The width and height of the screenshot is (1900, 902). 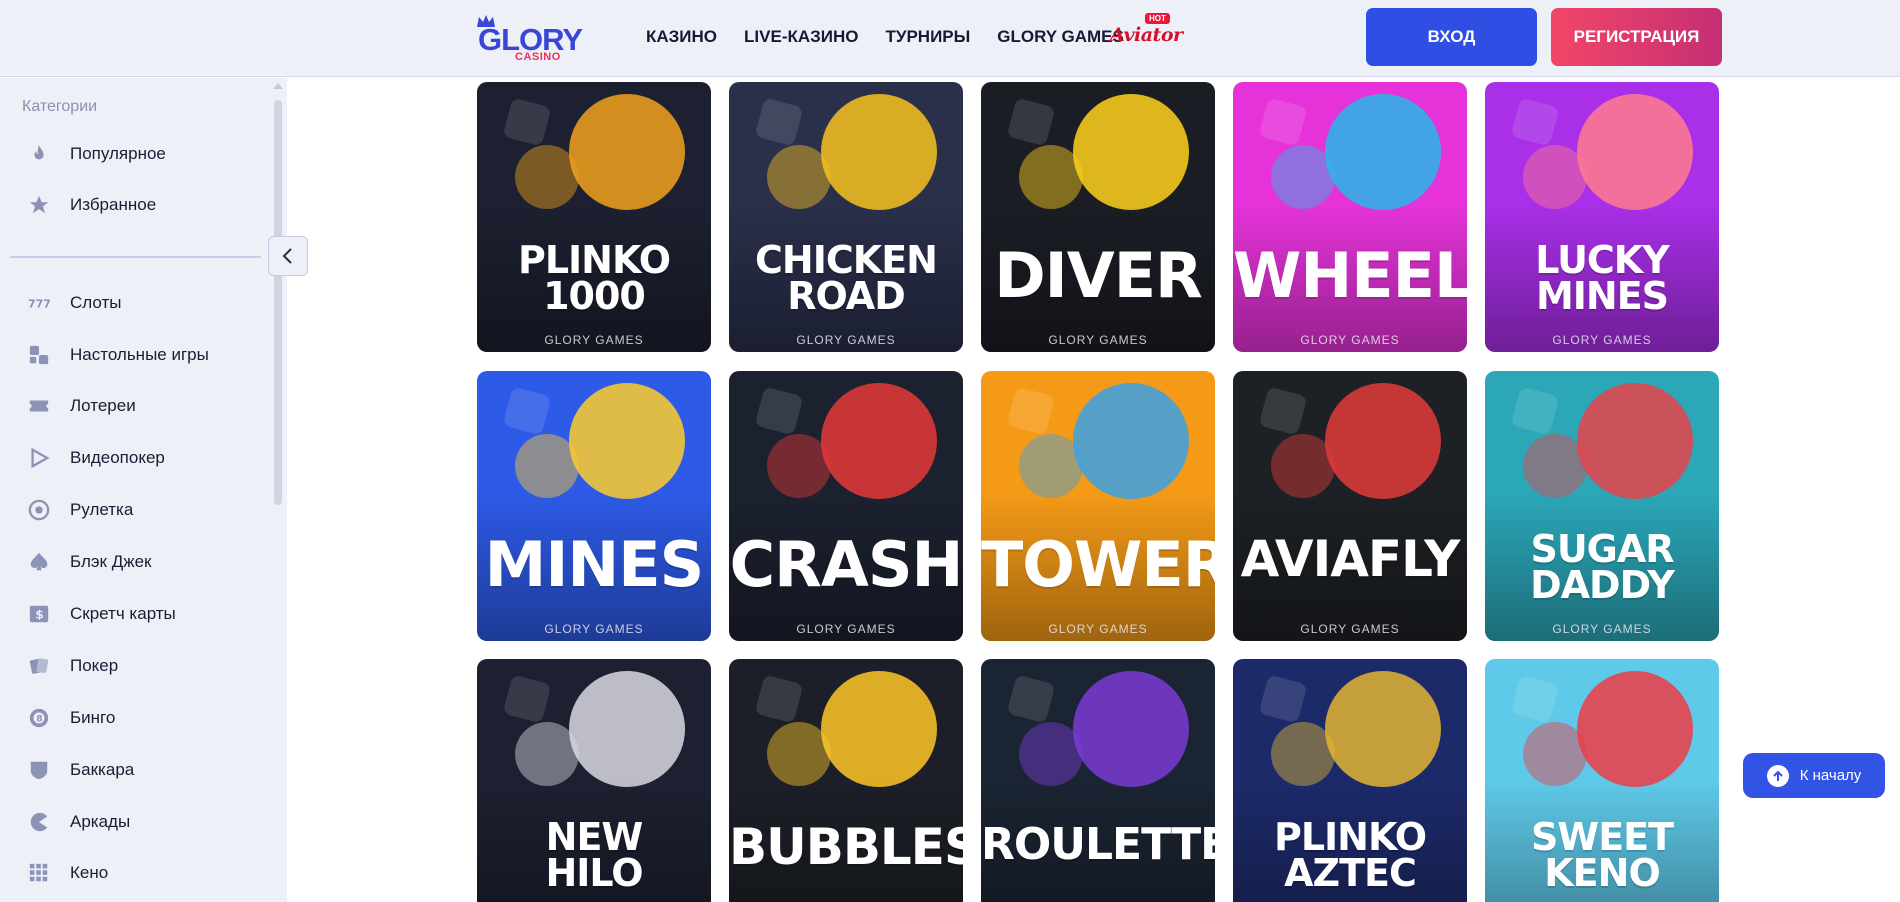 I want to click on game-title: MINES, so click(x=594, y=564).